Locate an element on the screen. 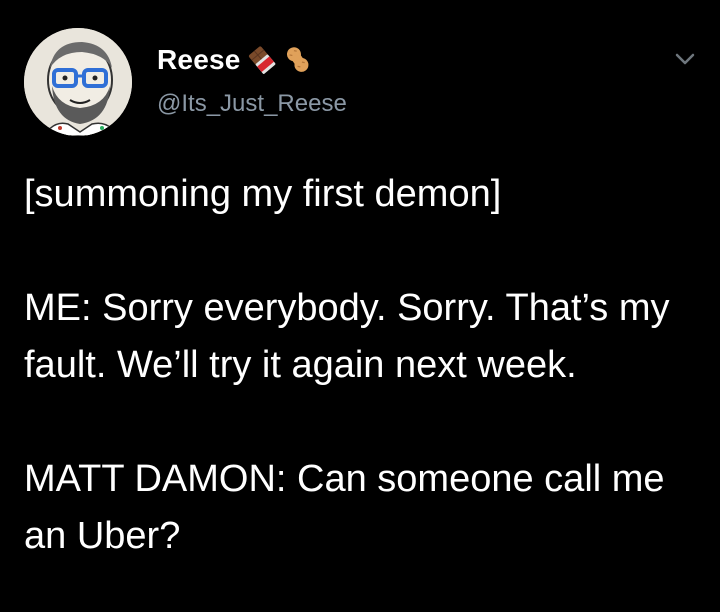 This screenshot has width=720, height=612. tweet-paragraph: [summoning my first demon] is located at coordinates (263, 194).